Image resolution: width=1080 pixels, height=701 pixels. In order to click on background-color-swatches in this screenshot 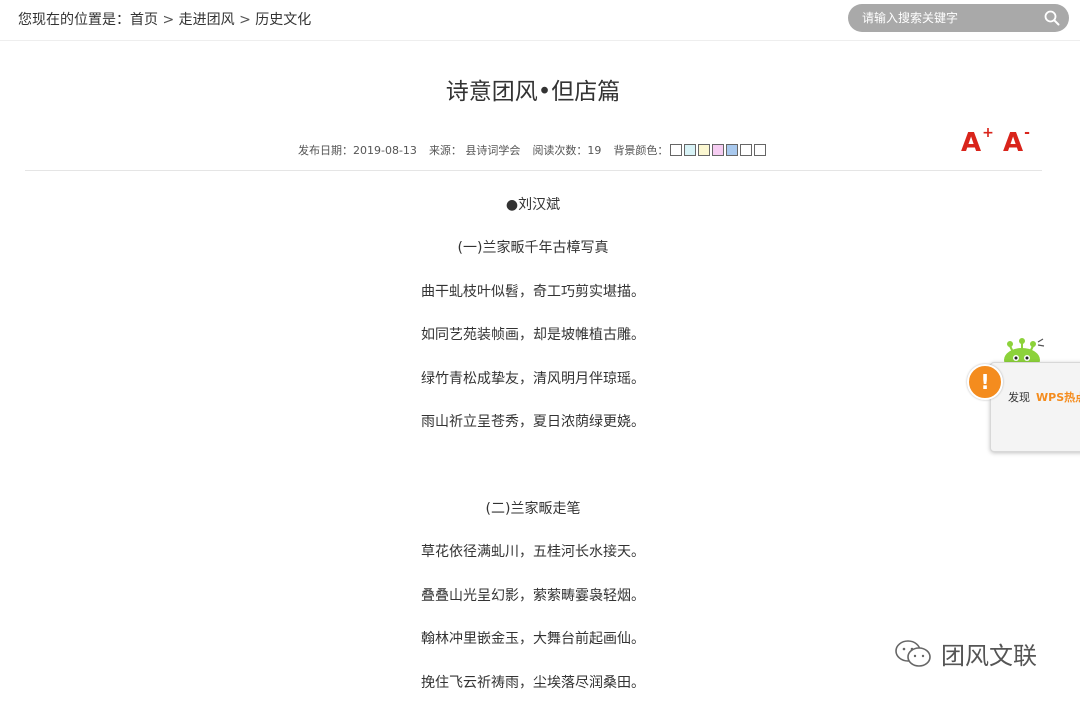, I will do `click(718, 150)`.